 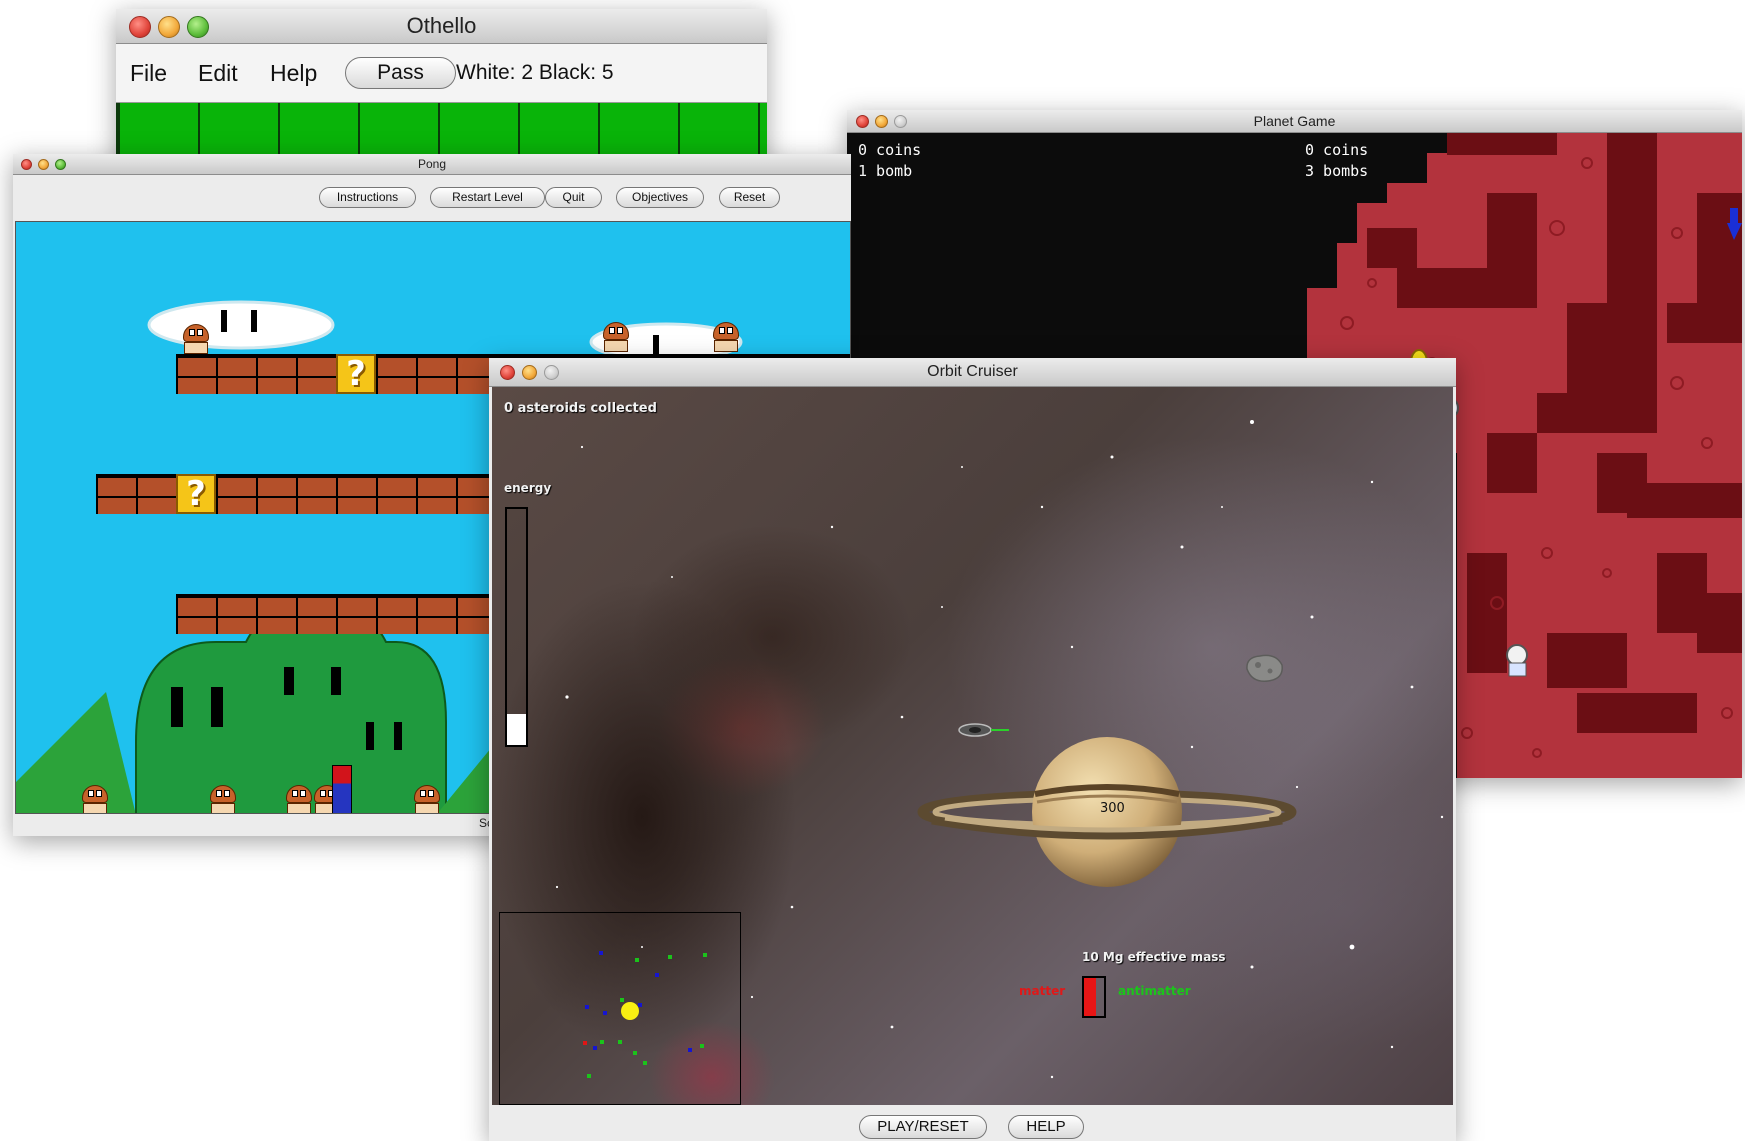 I want to click on pong-title: Pong, so click(x=432, y=164).